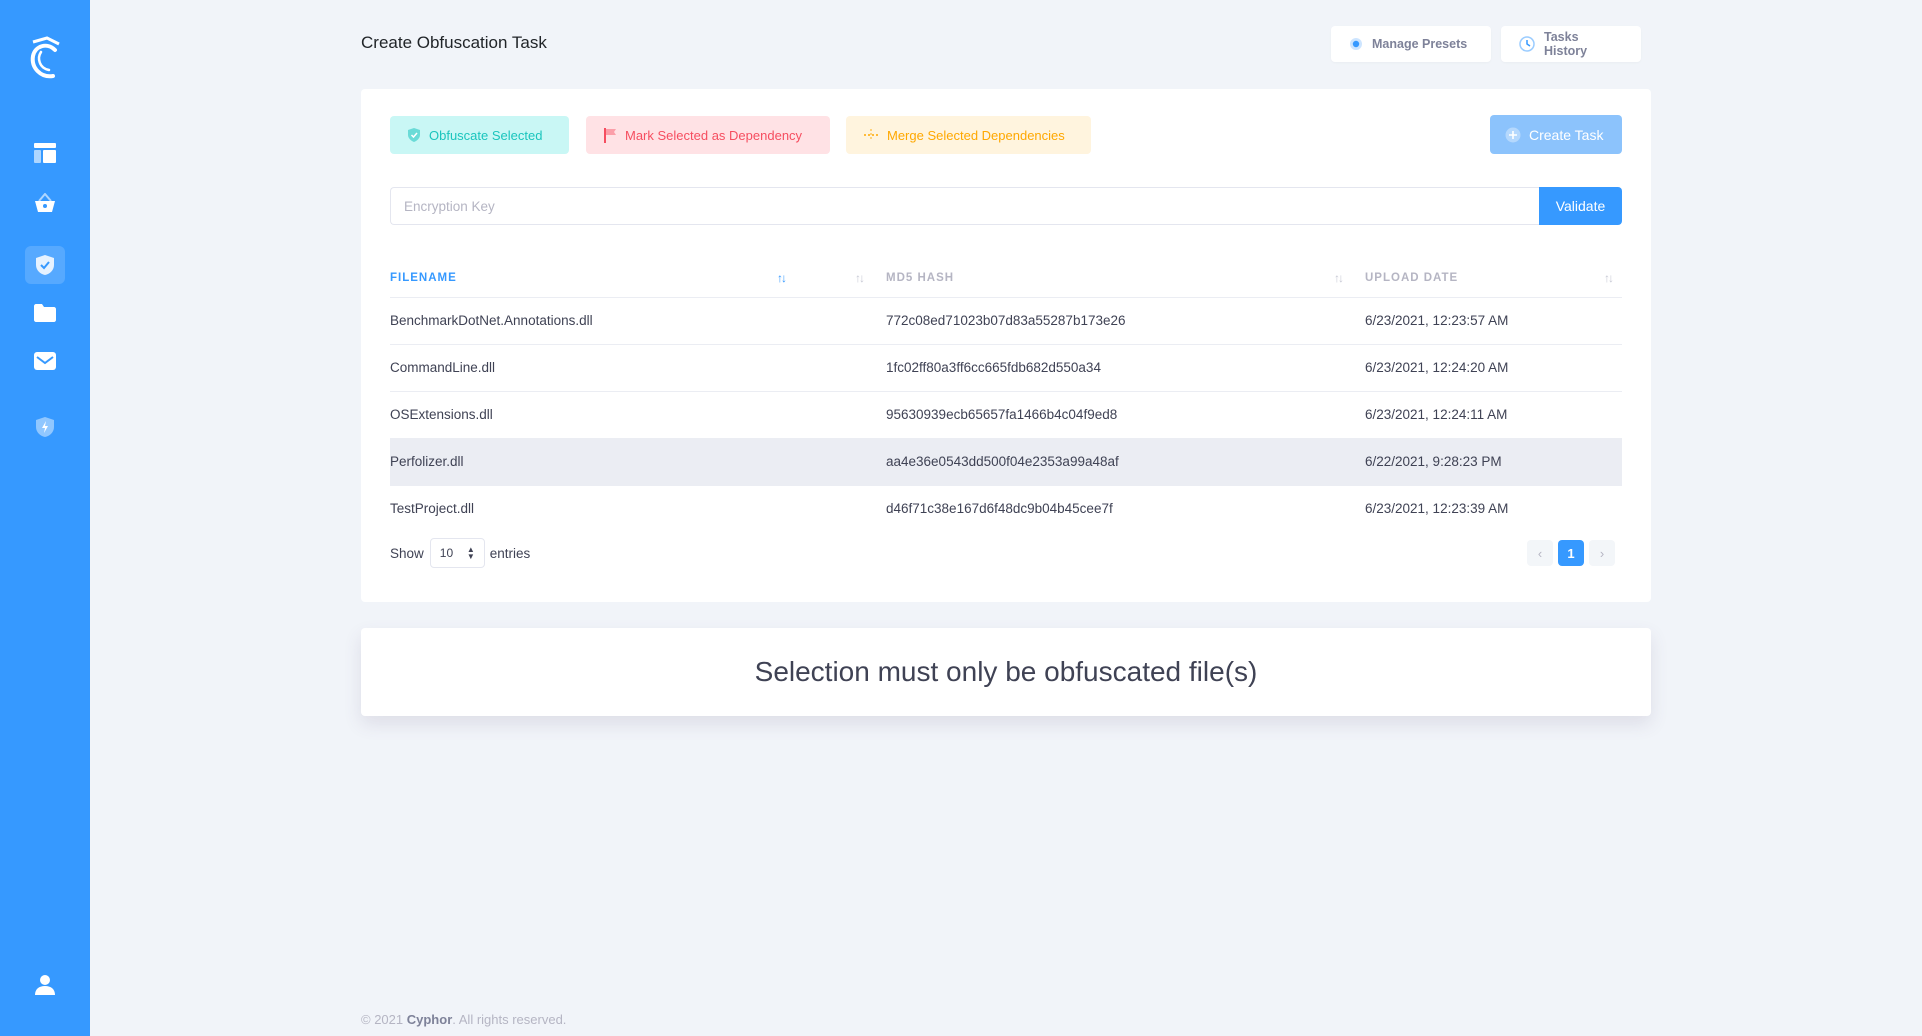  I want to click on cyphor-logo-icon, so click(45, 59).